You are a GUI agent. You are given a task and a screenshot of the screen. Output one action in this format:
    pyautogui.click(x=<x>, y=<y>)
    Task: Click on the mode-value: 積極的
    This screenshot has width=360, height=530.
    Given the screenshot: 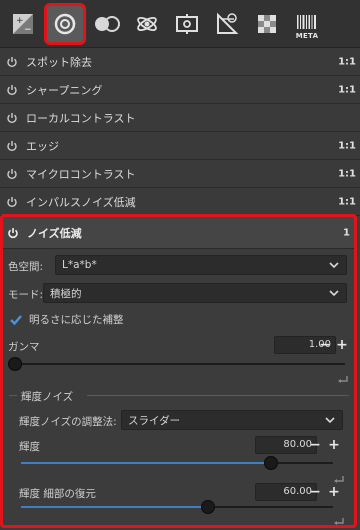 What is the action you would take?
    pyautogui.click(x=66, y=293)
    